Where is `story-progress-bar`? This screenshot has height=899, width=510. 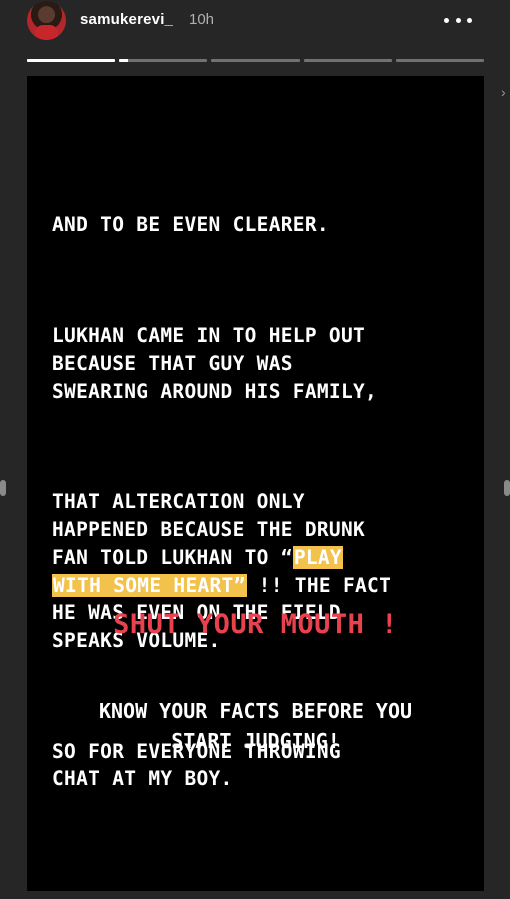
story-progress-bar is located at coordinates (256, 60).